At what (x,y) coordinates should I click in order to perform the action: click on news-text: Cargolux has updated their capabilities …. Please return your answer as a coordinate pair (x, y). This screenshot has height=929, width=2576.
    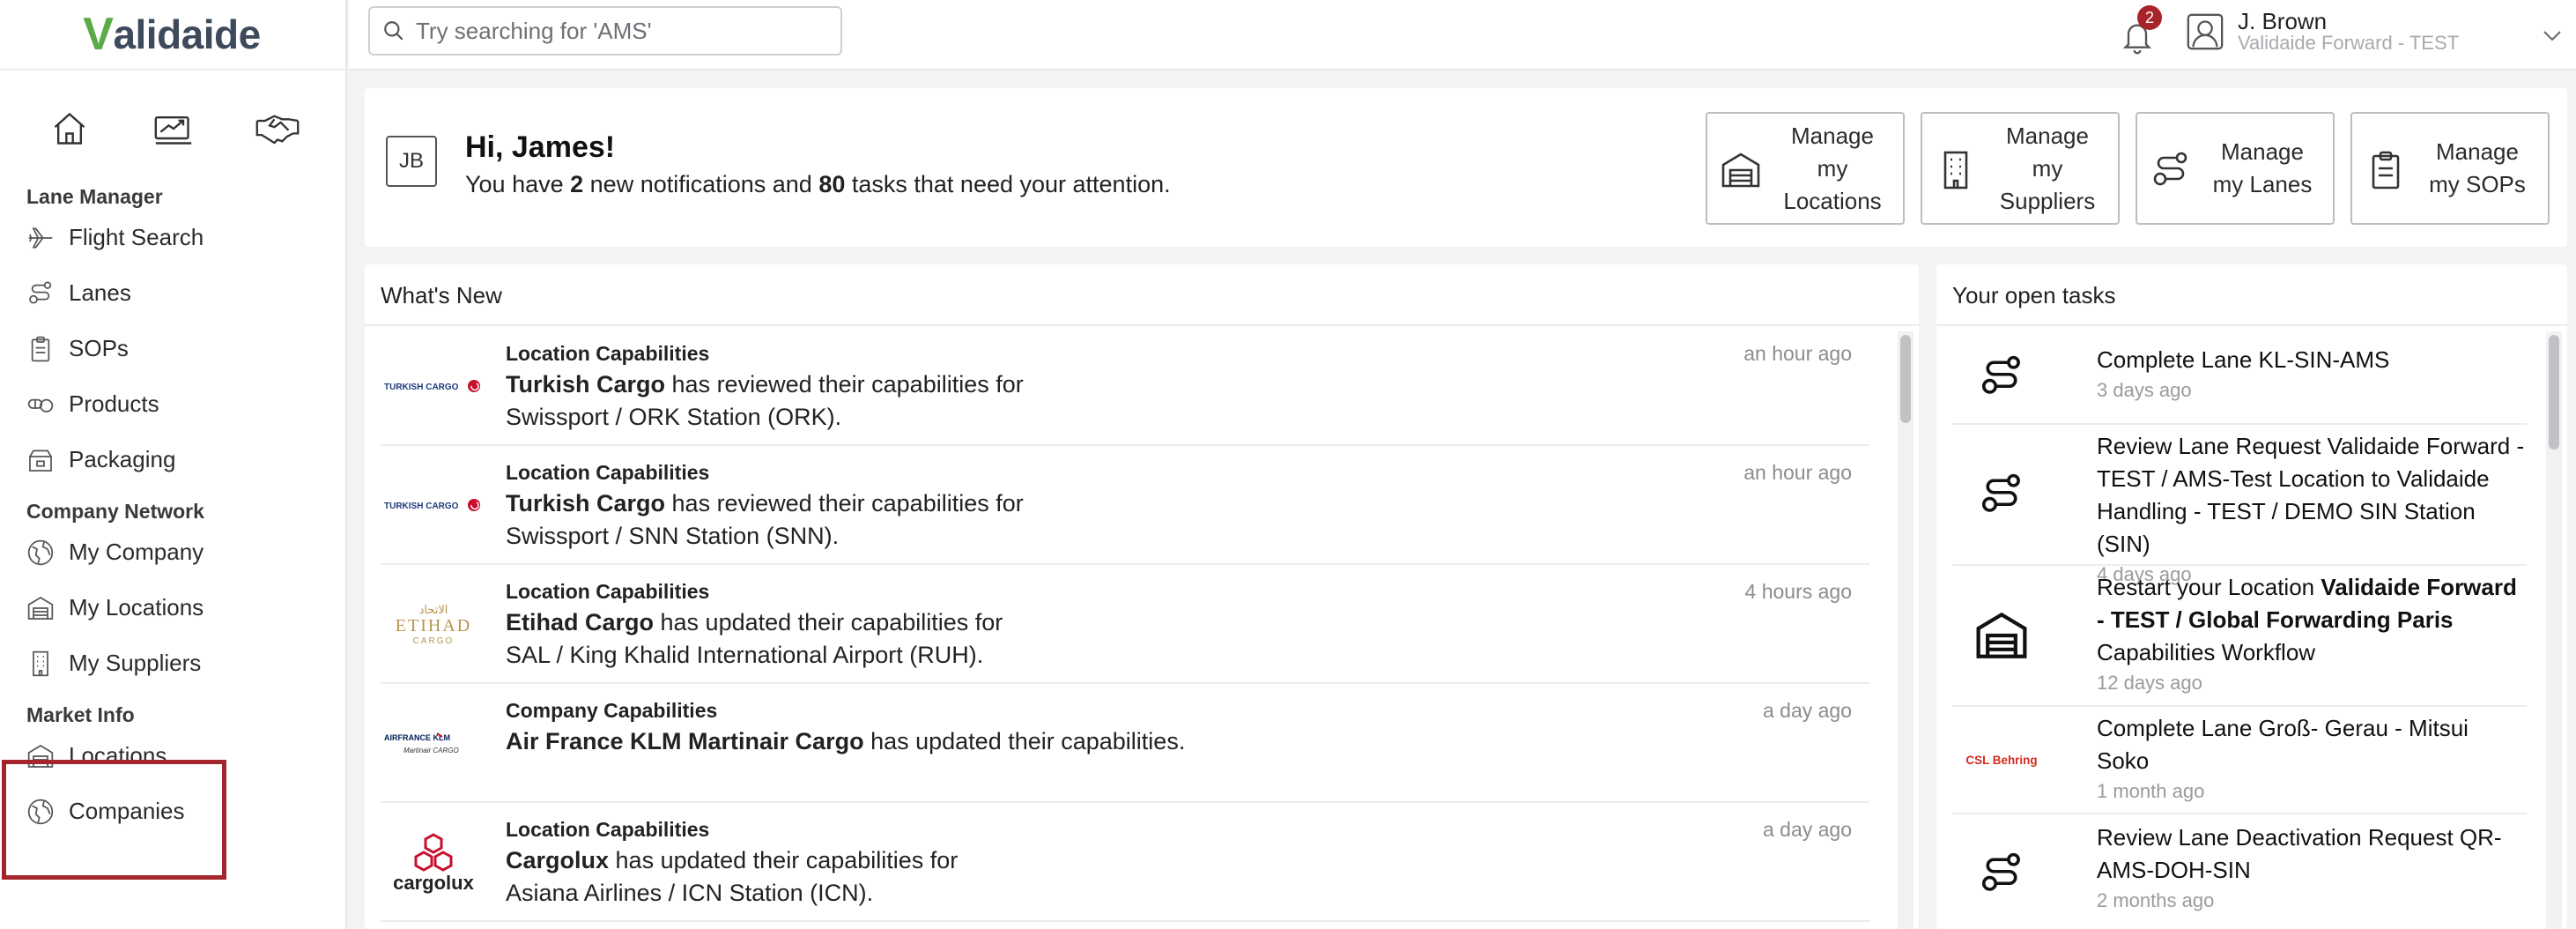
    Looking at the image, I should click on (733, 876).